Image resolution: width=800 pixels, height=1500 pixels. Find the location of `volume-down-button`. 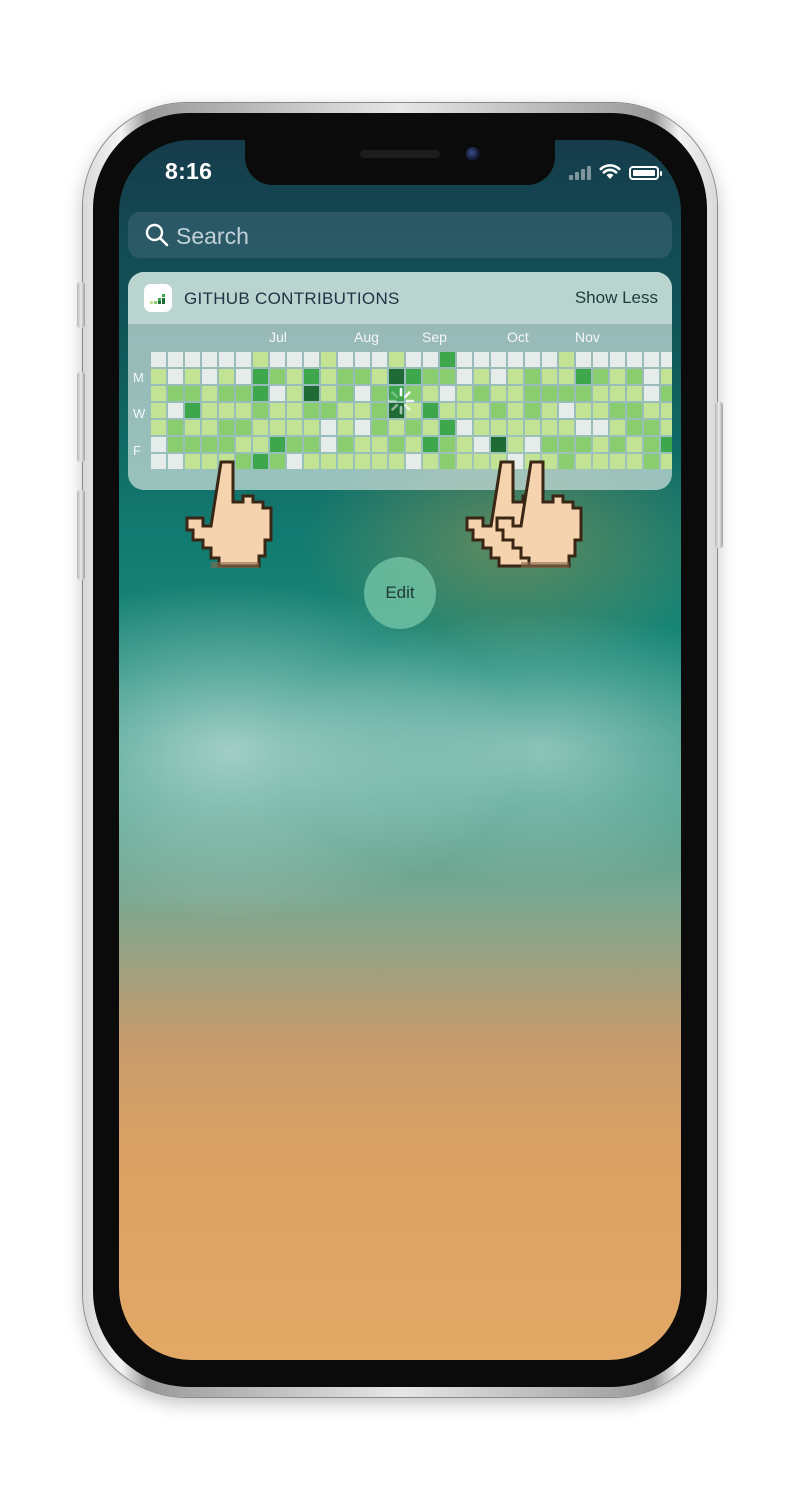

volume-down-button is located at coordinates (81, 535).